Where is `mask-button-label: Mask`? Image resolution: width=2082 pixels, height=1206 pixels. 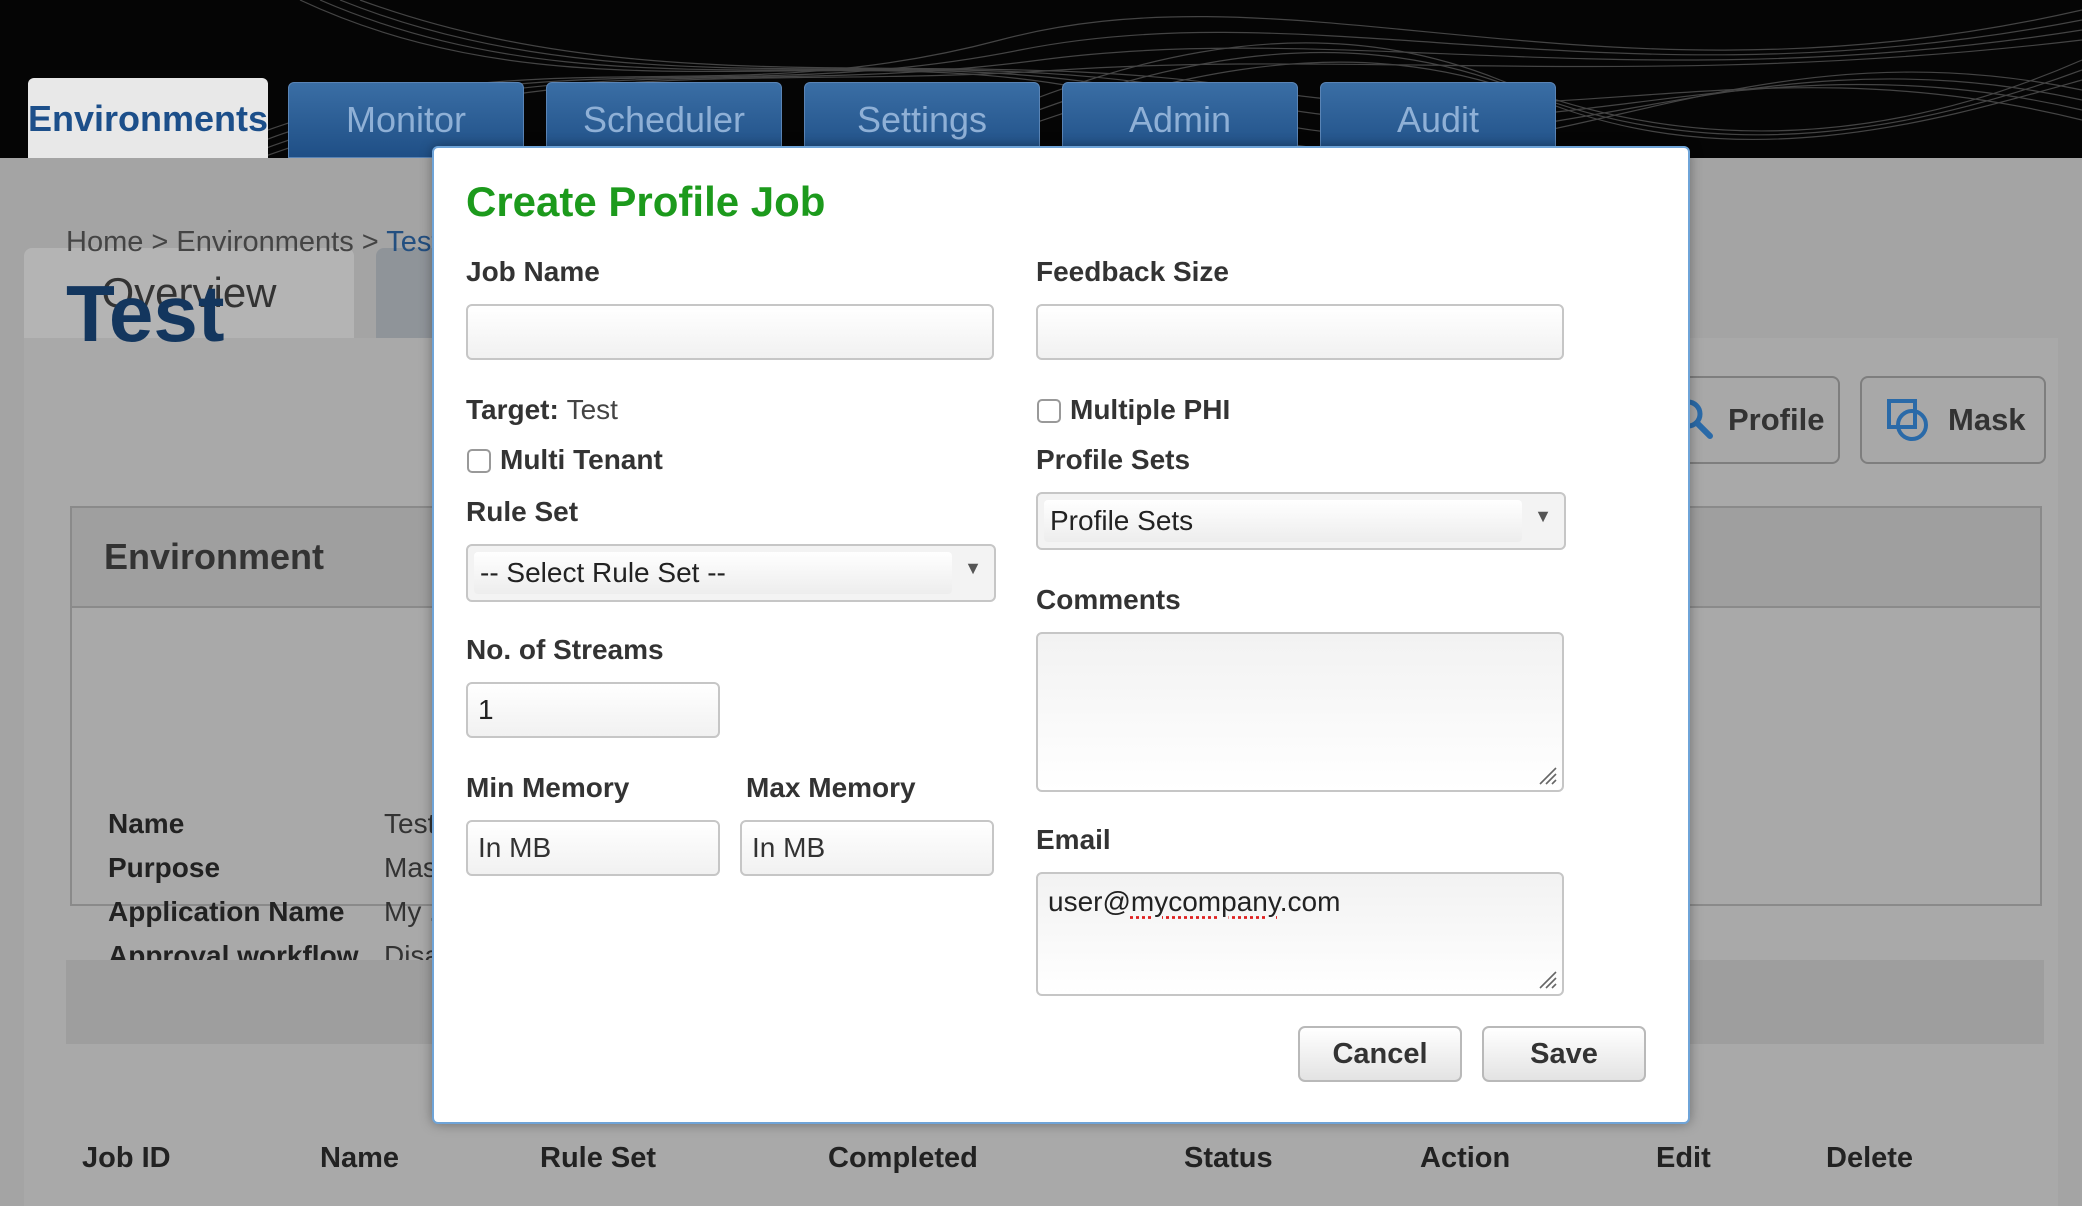 mask-button-label: Mask is located at coordinates (1987, 419).